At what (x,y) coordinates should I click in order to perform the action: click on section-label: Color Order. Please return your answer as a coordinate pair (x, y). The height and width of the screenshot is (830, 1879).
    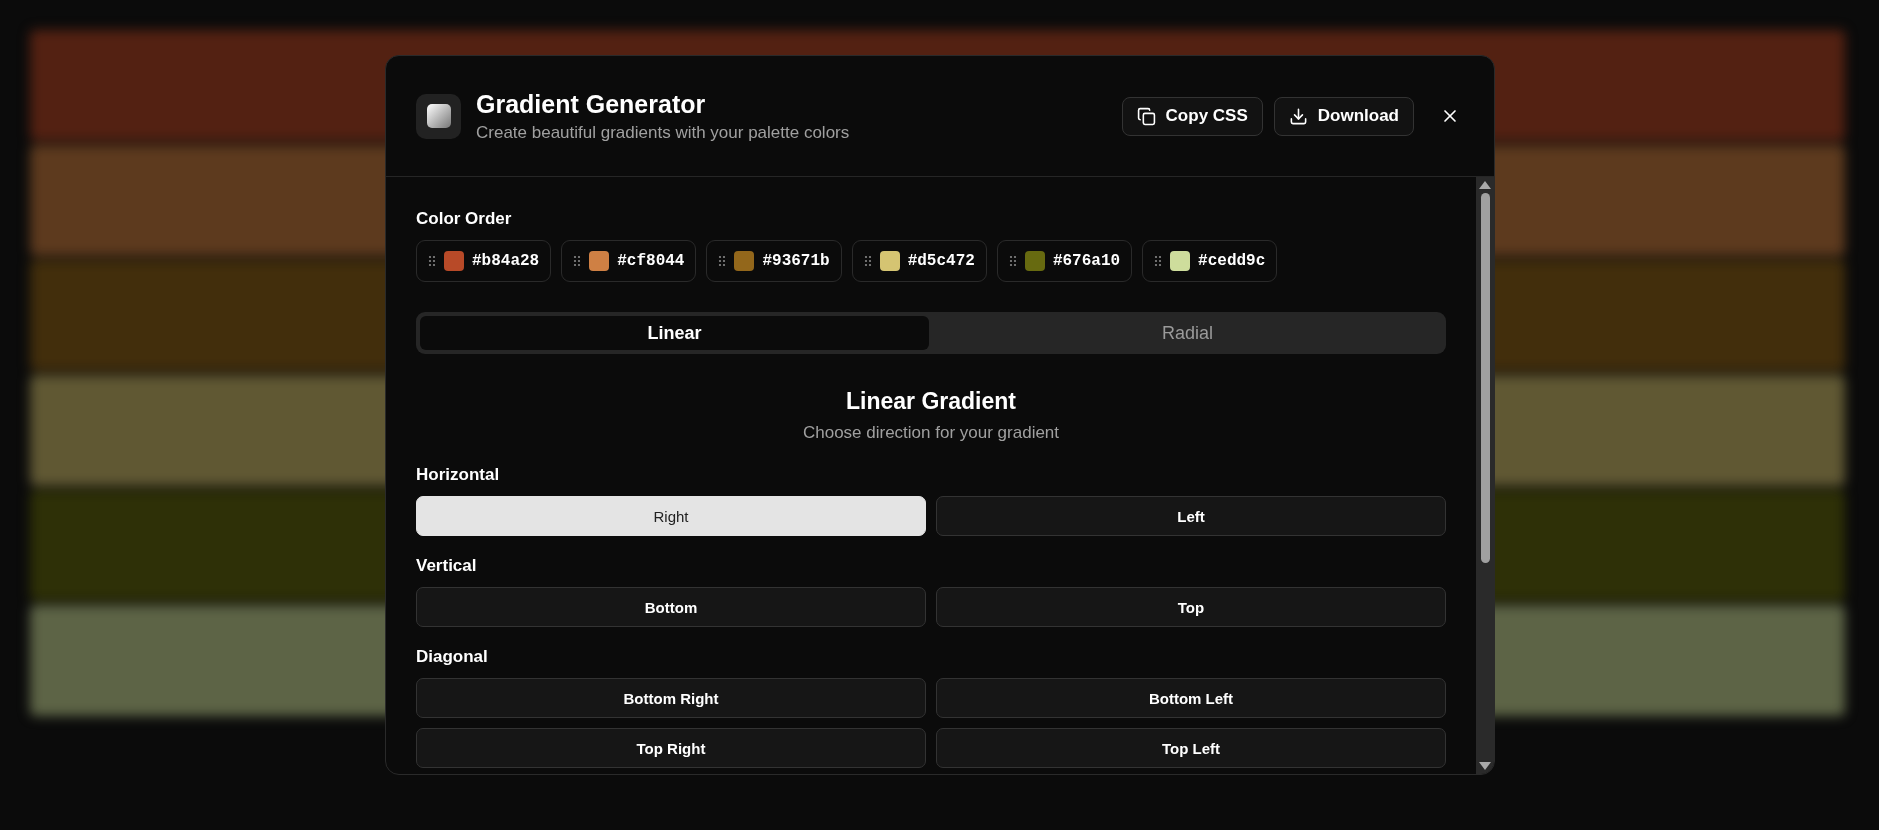
    Looking at the image, I should click on (464, 219).